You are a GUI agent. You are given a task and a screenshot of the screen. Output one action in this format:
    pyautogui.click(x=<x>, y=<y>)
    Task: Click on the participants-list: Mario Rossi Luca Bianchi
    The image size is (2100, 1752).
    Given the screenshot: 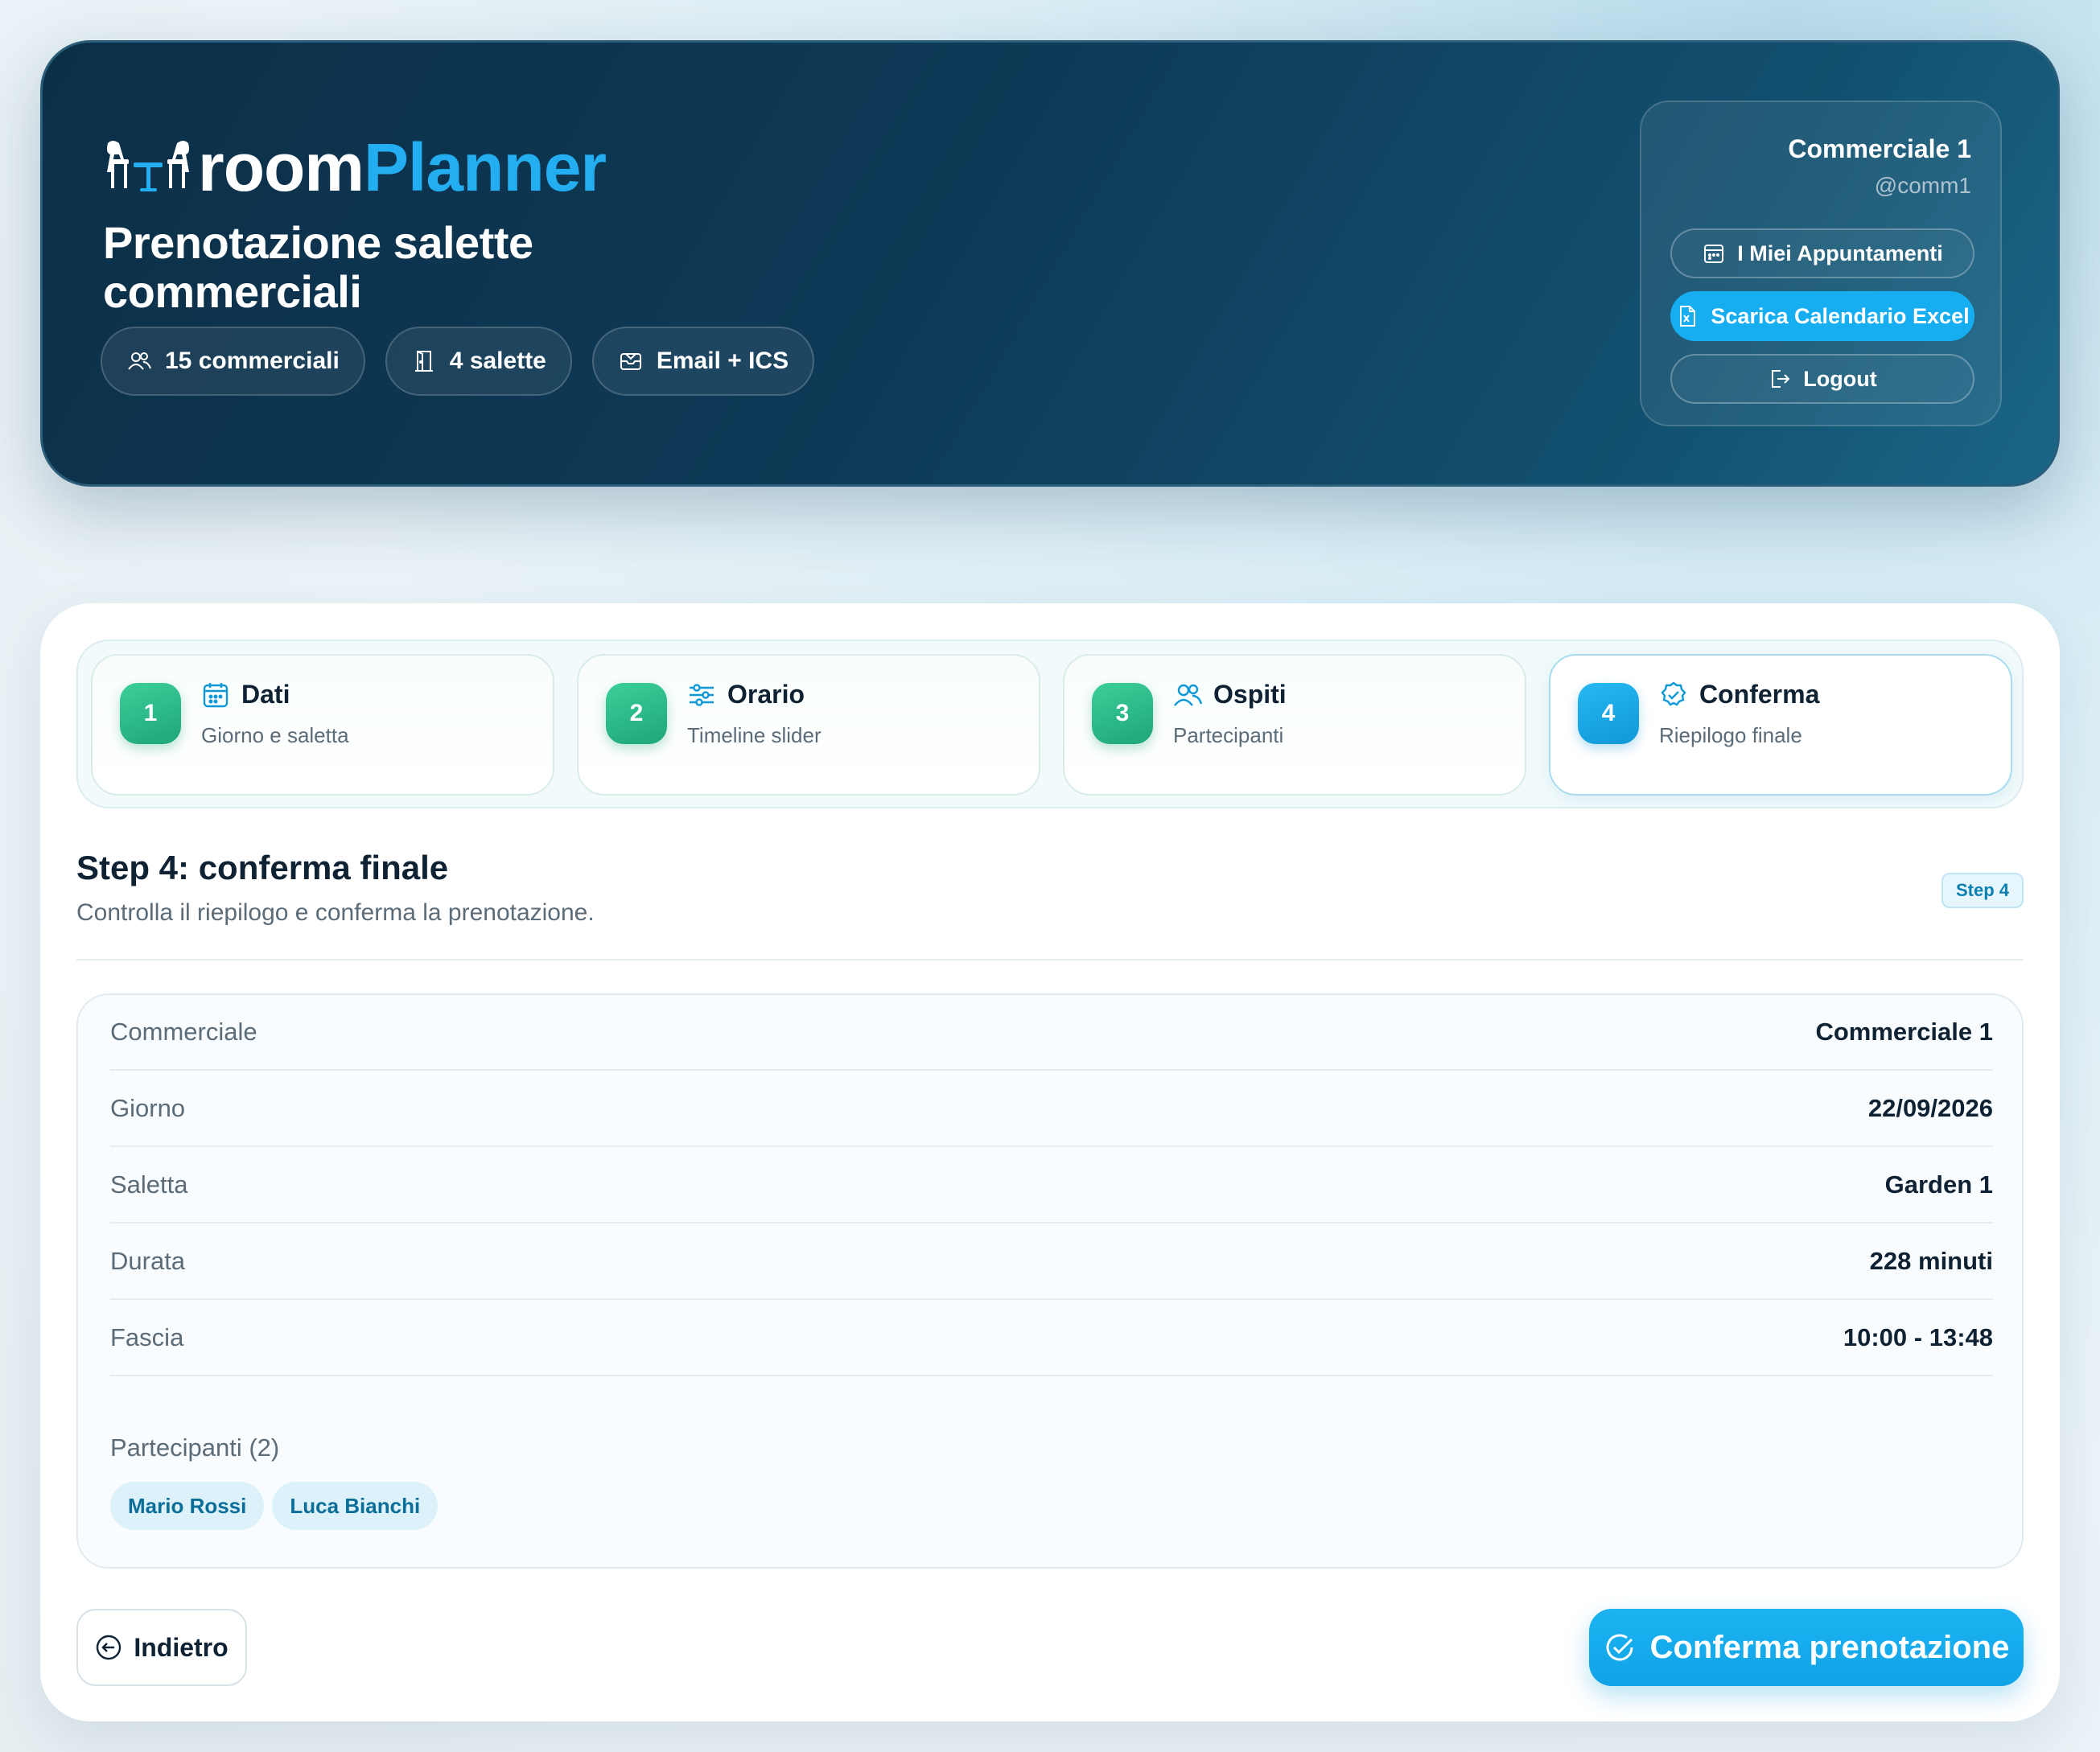 What is the action you would take?
    pyautogui.click(x=274, y=1506)
    